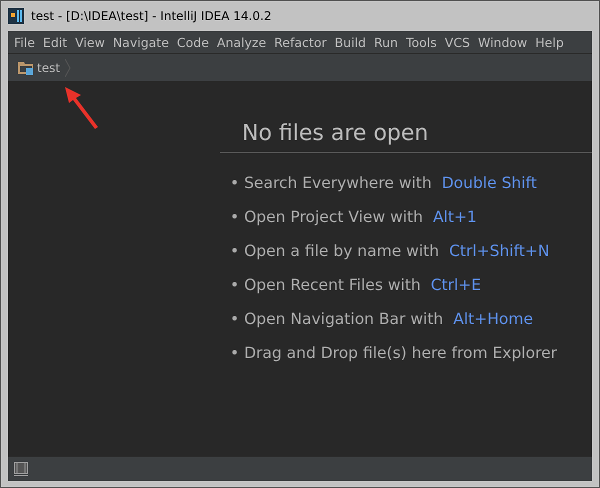 The width and height of the screenshot is (600, 488). I want to click on menu-item: Analyze, so click(241, 42).